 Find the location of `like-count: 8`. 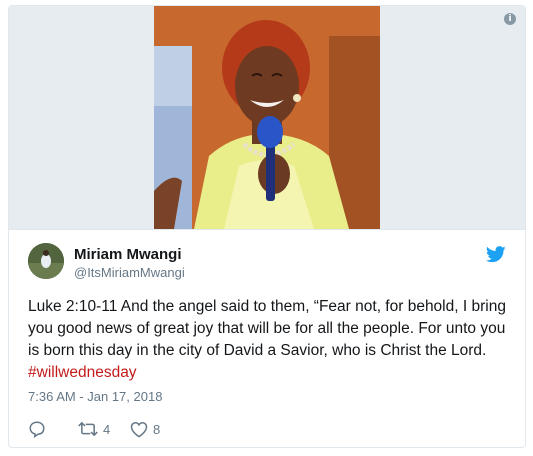

like-count: 8 is located at coordinates (157, 429).